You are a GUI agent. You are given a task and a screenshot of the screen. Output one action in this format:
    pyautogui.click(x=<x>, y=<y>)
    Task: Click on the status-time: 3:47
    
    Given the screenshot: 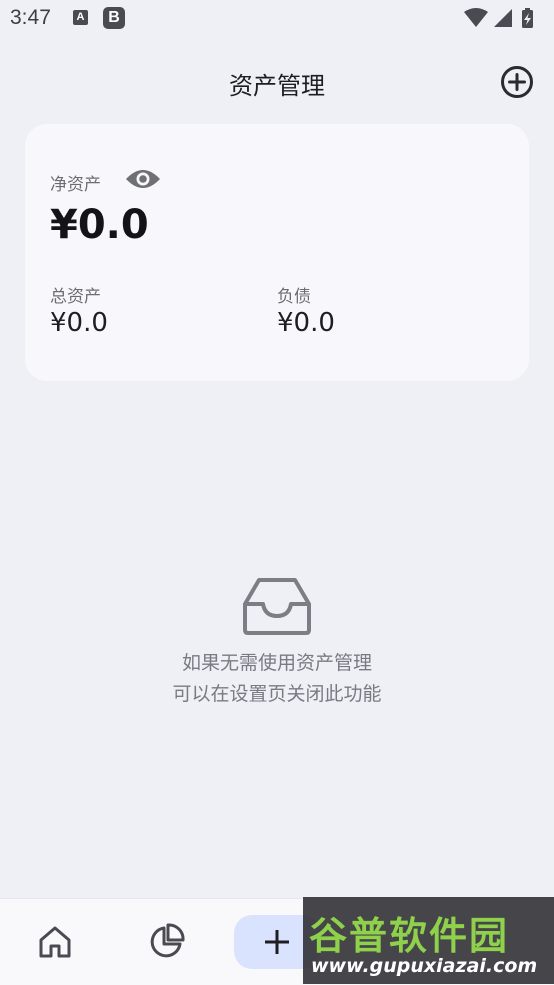 What is the action you would take?
    pyautogui.click(x=30, y=17)
    